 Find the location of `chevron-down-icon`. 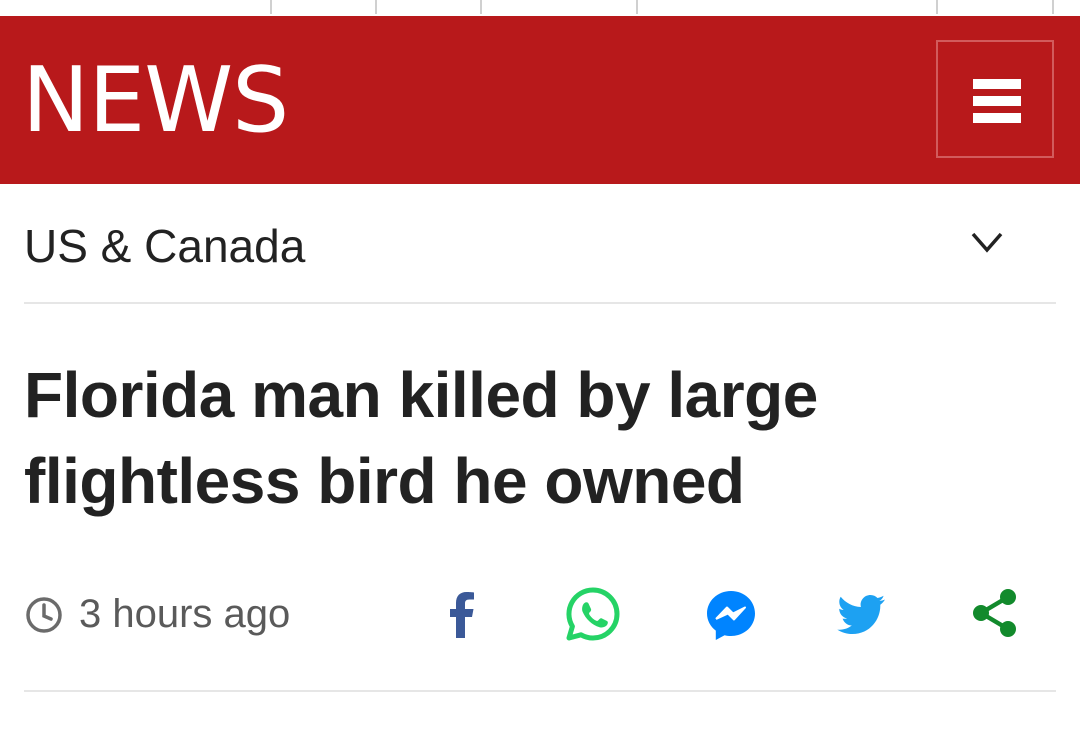

chevron-down-icon is located at coordinates (987, 242).